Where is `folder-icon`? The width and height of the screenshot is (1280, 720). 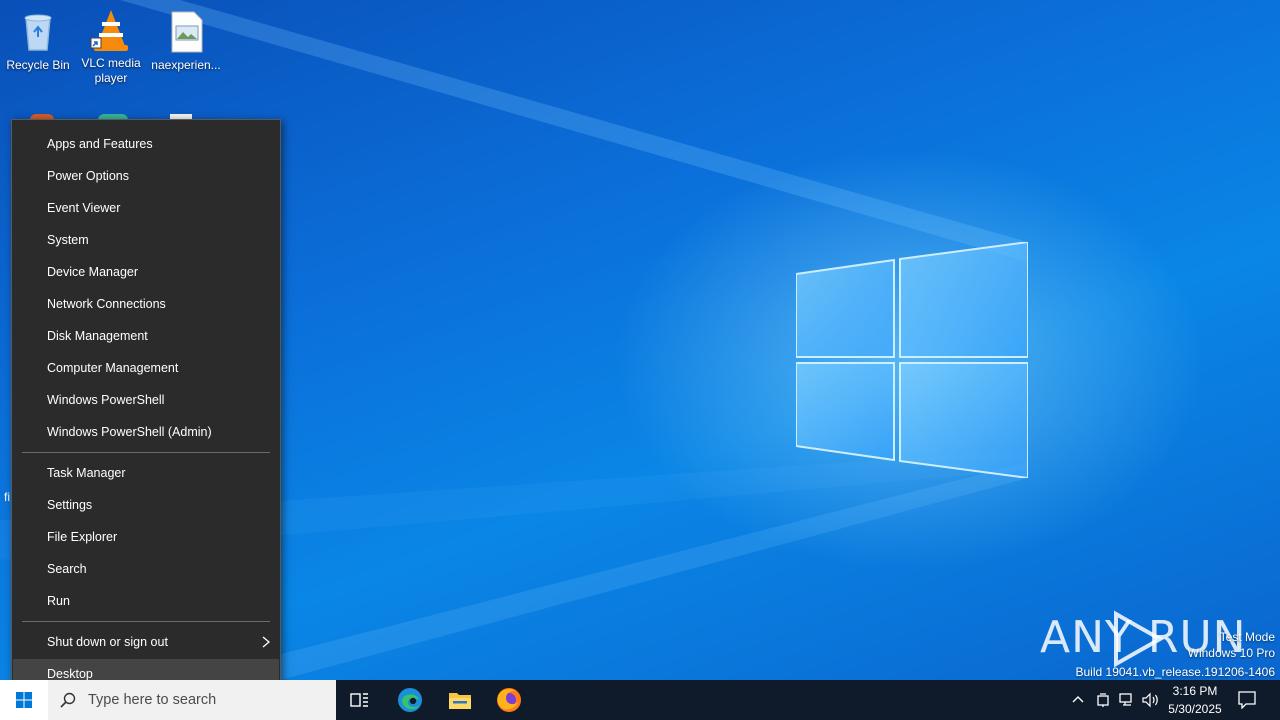 folder-icon is located at coordinates (460, 701).